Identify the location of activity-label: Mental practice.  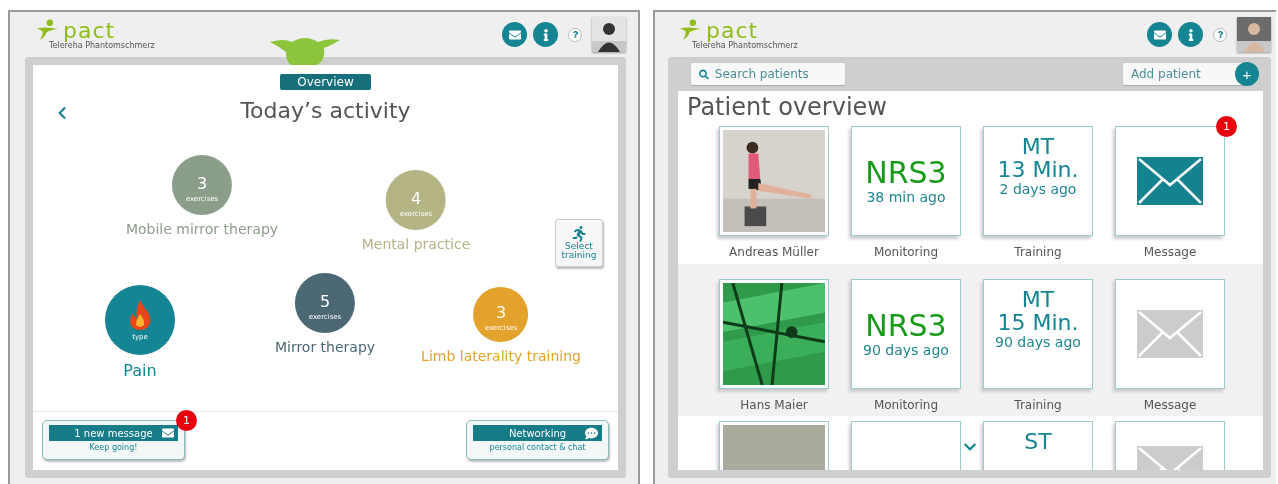
(416, 244).